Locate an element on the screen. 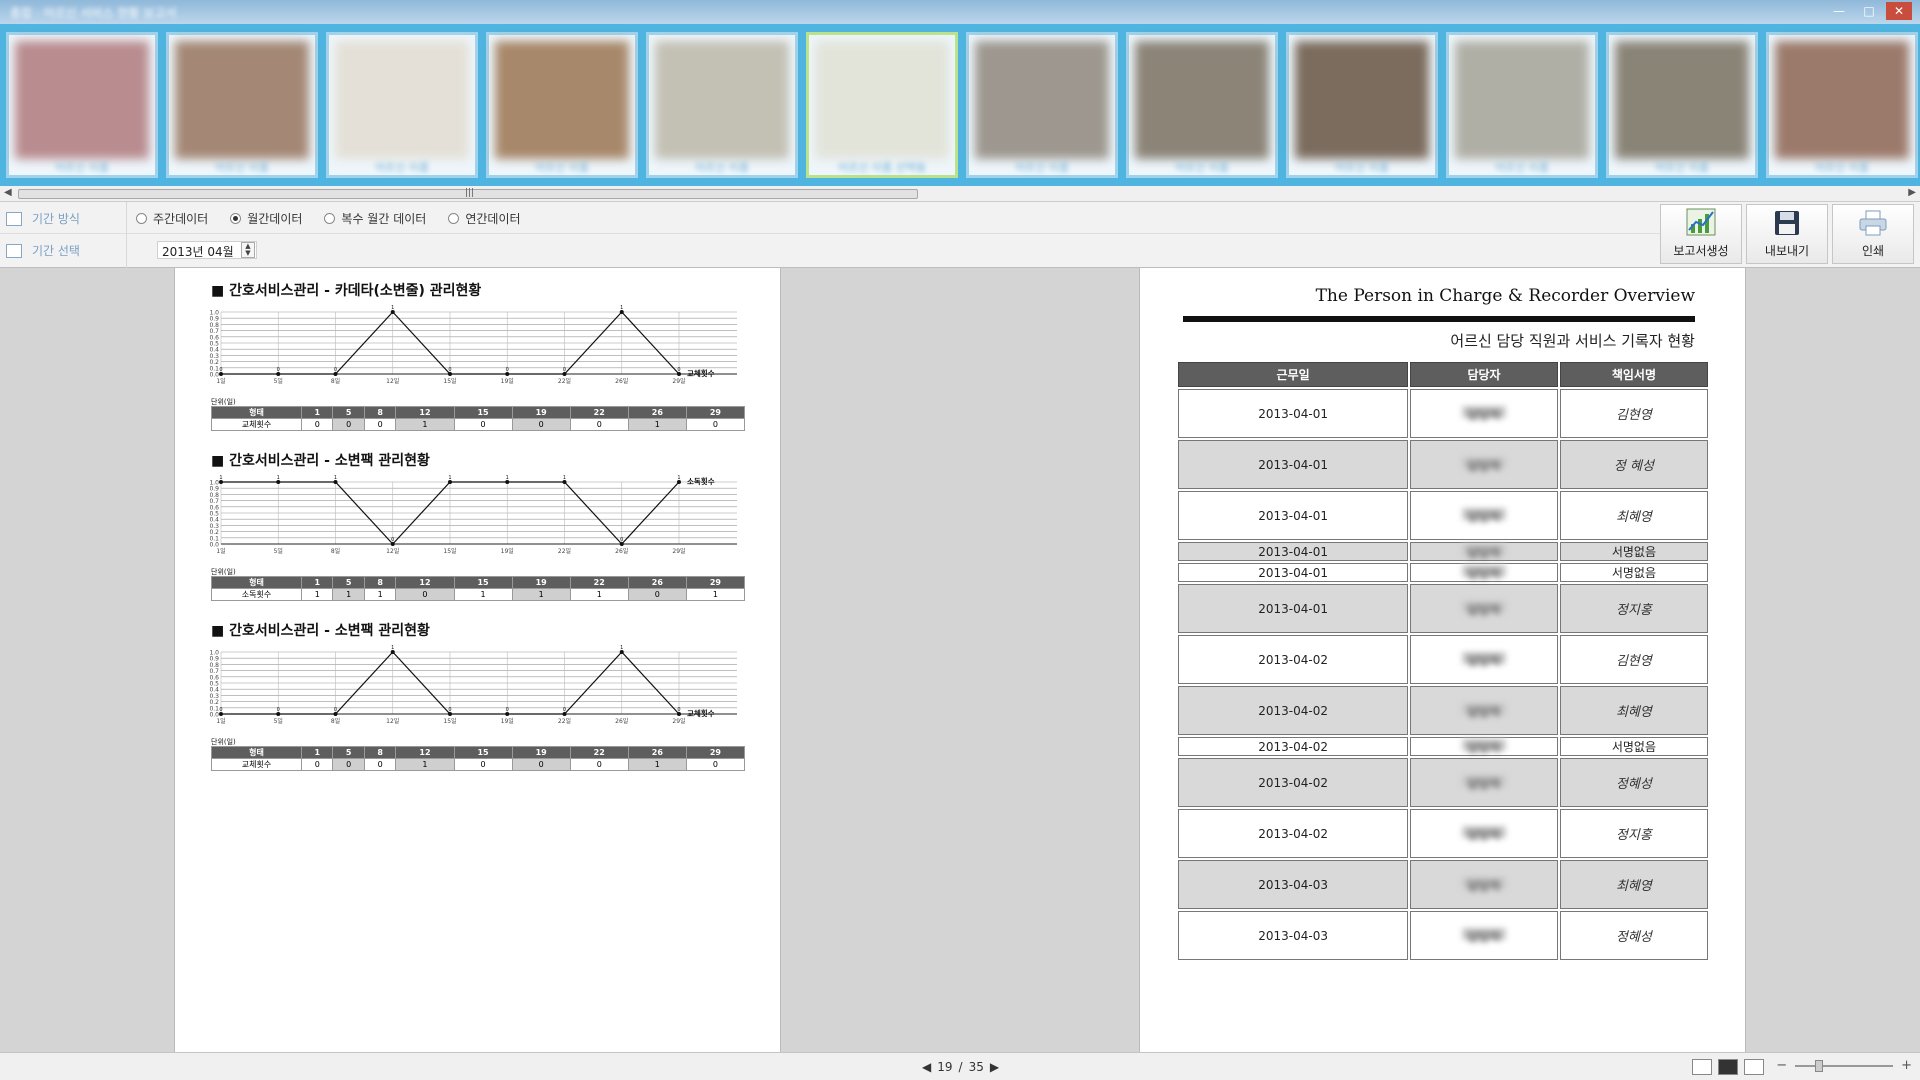  y-tick-label: 1.0 is located at coordinates (214, 313).